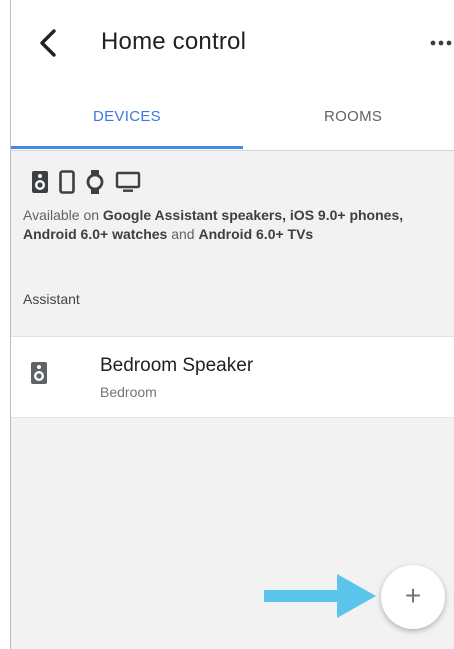 This screenshot has width=454, height=649. What do you see at coordinates (232, 377) in the screenshot?
I see `list-item-device: Bedroom Speaker Bedroom` at bounding box center [232, 377].